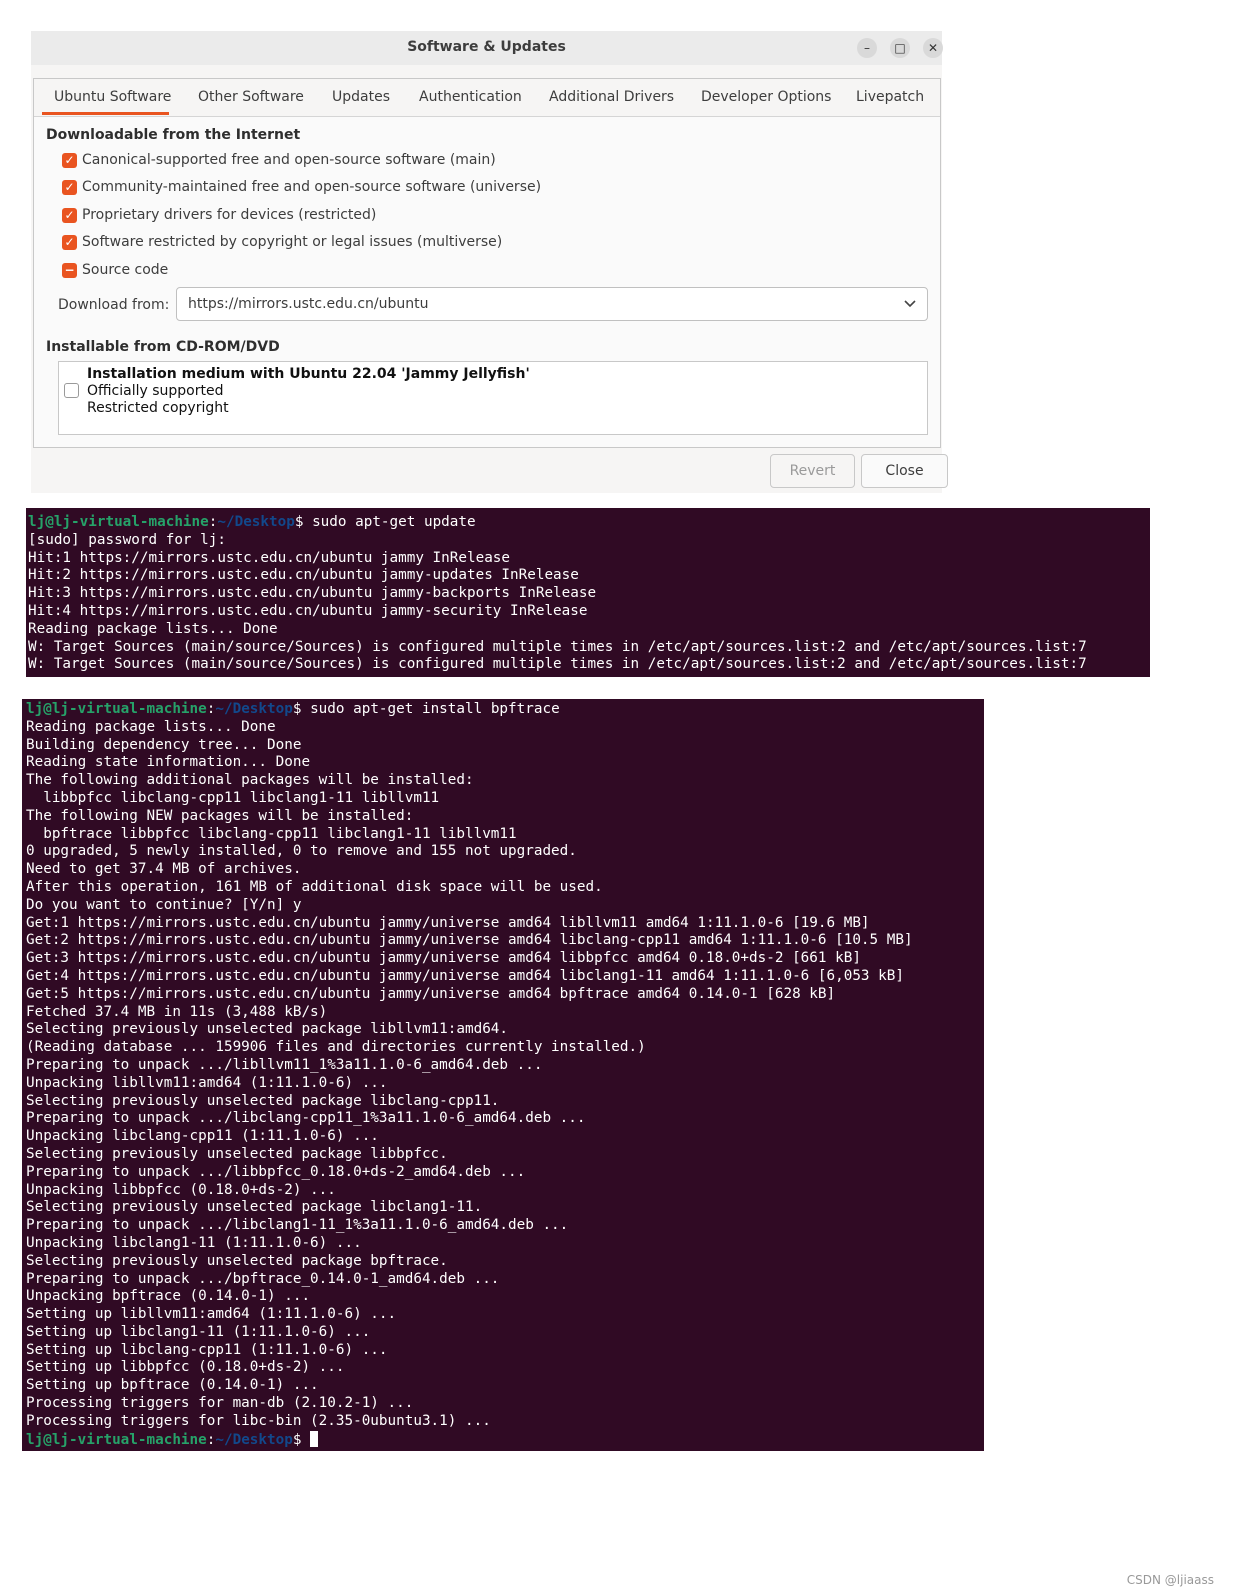 This screenshot has width=1248, height=1592. Describe the element at coordinates (910, 304) in the screenshot. I see `chevron-down-icon` at that location.